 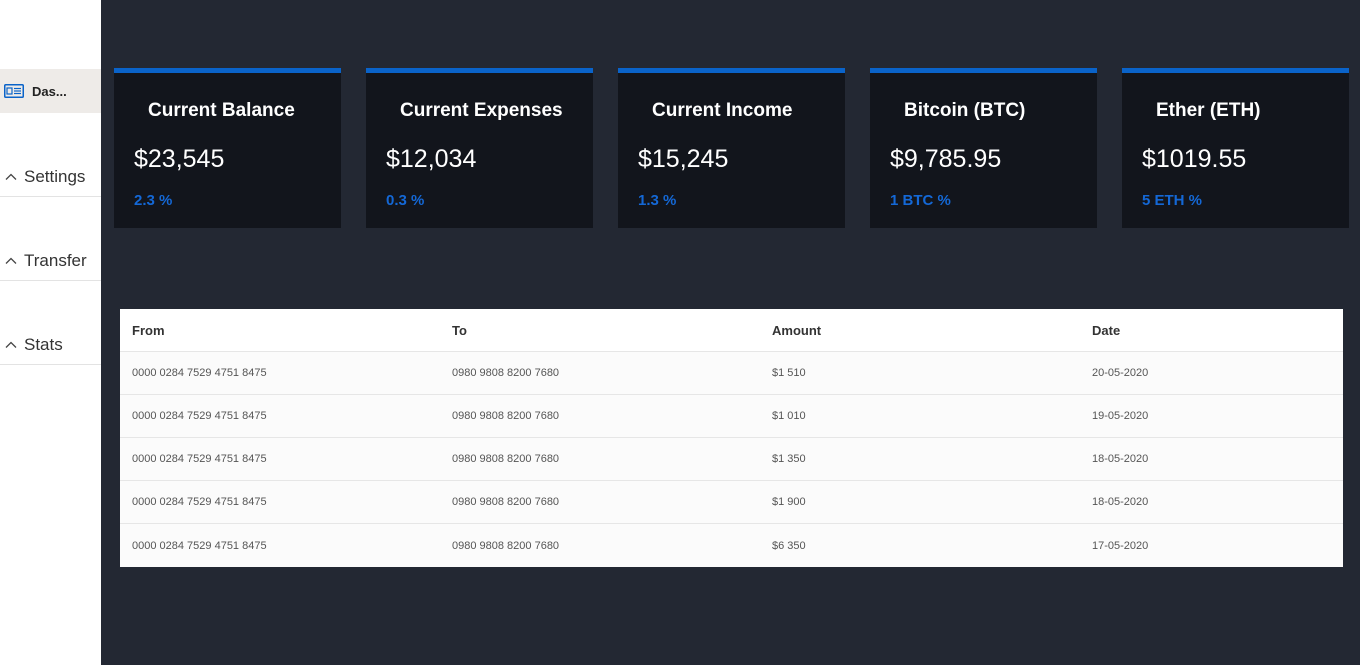 I want to click on card-value: $1019.55, so click(x=1194, y=159).